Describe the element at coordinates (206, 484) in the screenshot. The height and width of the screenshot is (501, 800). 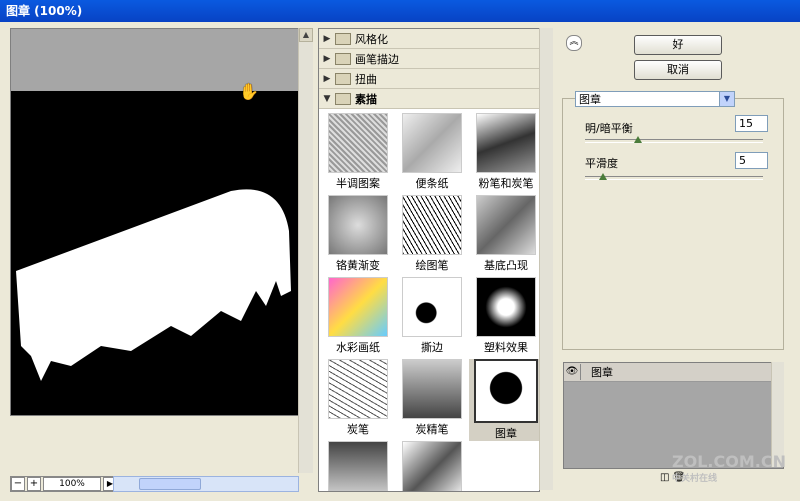
I see `preview-horizontal-scrollbar` at that location.